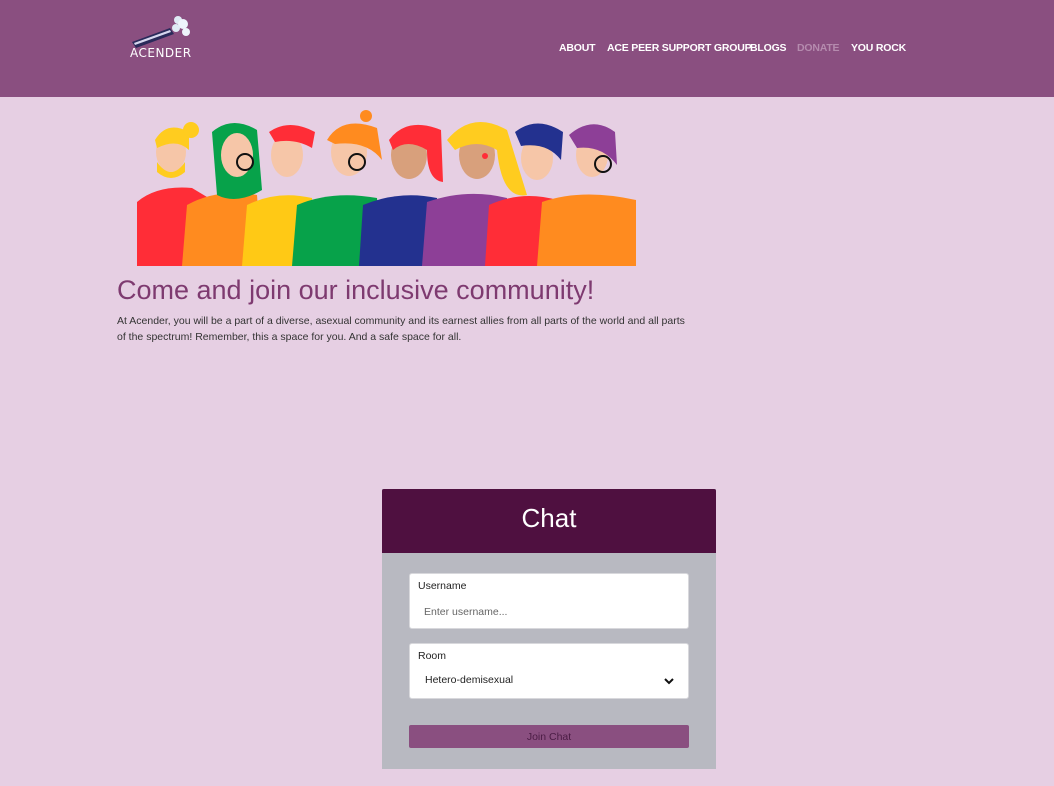  I want to click on username-field: Username, so click(549, 601).